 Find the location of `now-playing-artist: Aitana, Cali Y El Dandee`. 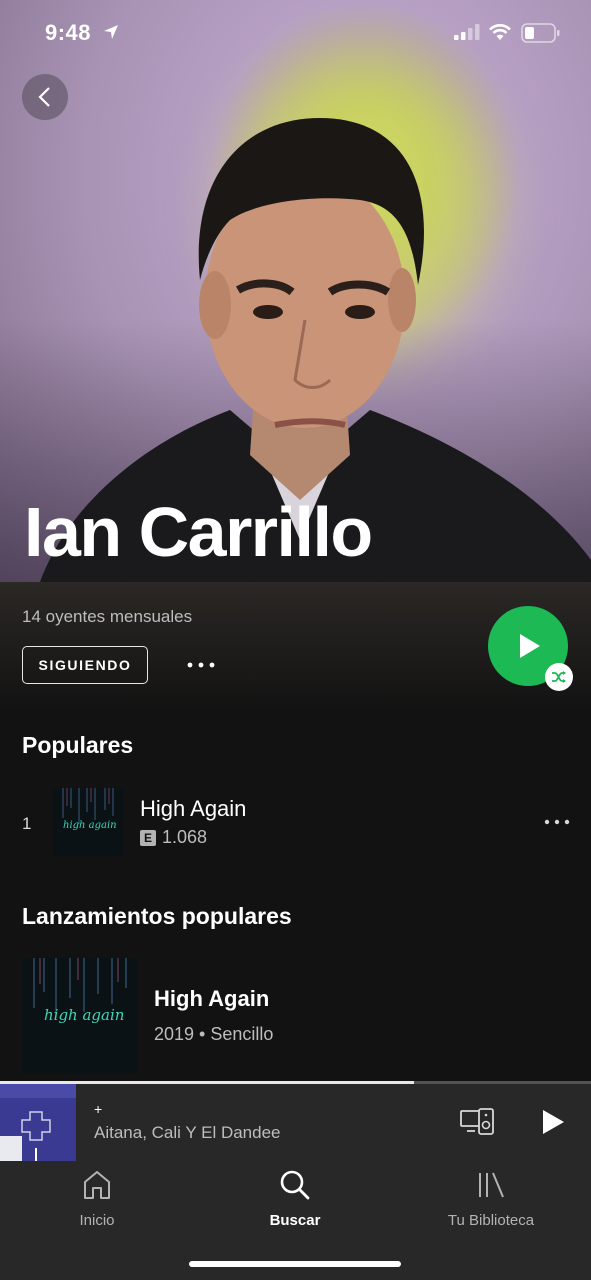

now-playing-artist: Aitana, Cali Y El Dandee is located at coordinates (187, 1132).